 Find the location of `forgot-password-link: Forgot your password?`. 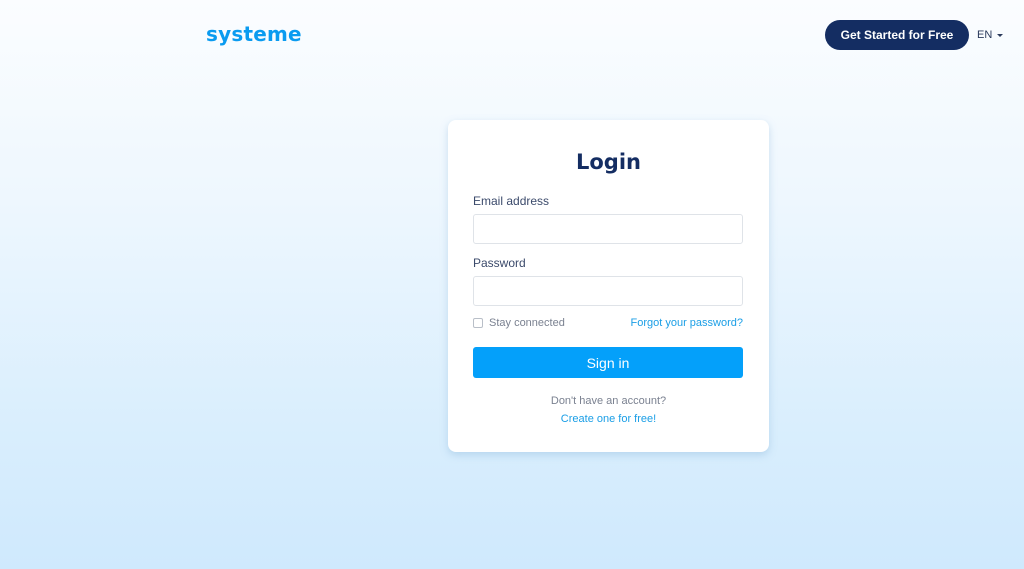

forgot-password-link: Forgot your password? is located at coordinates (687, 323).